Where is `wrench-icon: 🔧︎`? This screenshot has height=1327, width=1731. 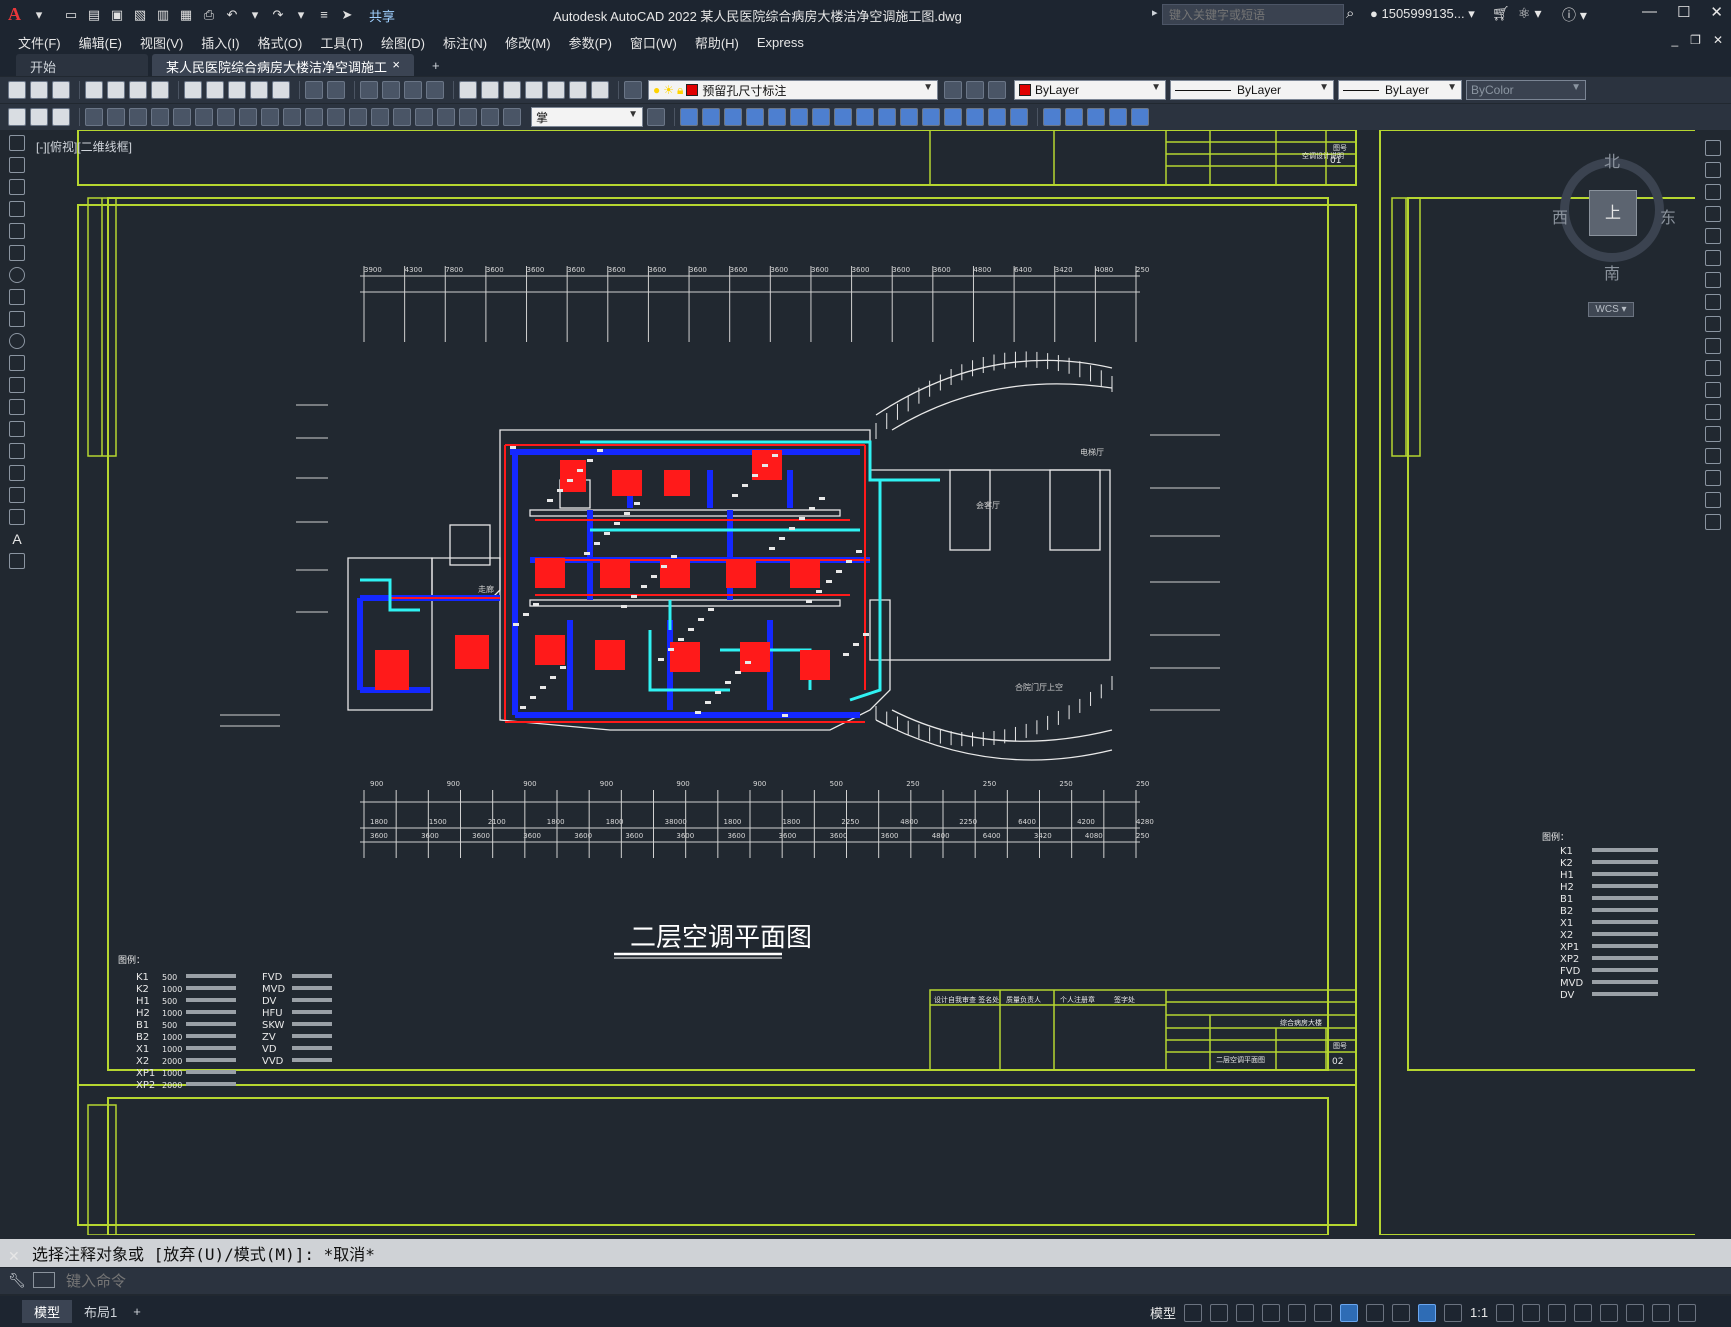 wrench-icon: 🔧︎ is located at coordinates (17, 1280).